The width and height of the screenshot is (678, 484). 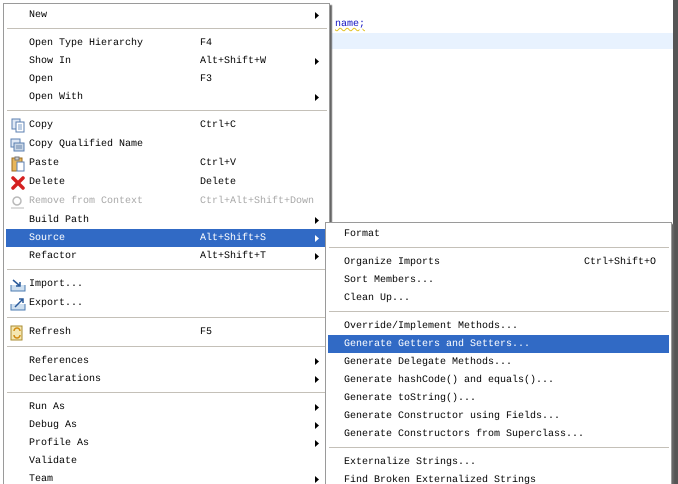 I want to click on menu-item: Profile As, so click(x=166, y=443).